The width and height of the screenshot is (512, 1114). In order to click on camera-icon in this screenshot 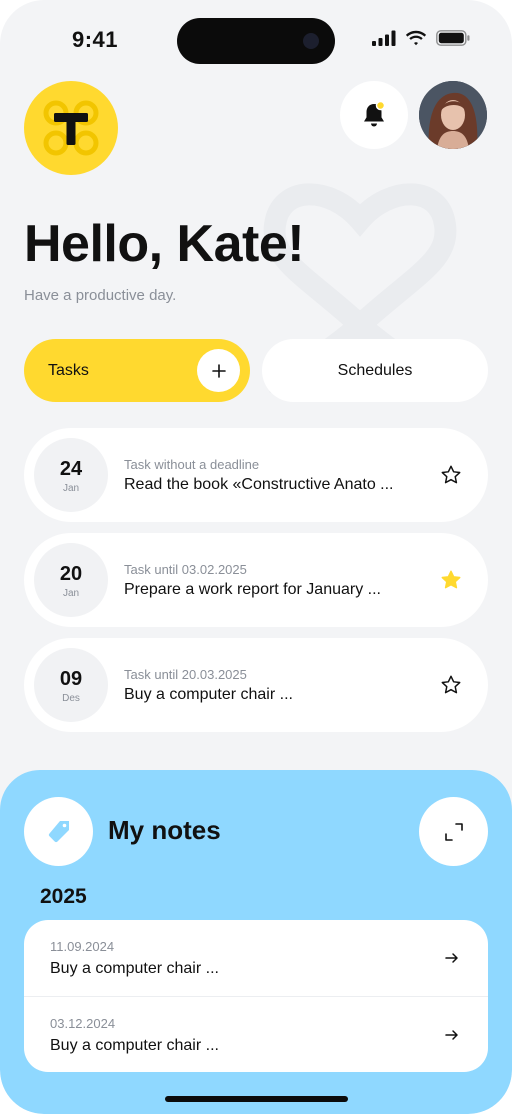, I will do `click(311, 41)`.